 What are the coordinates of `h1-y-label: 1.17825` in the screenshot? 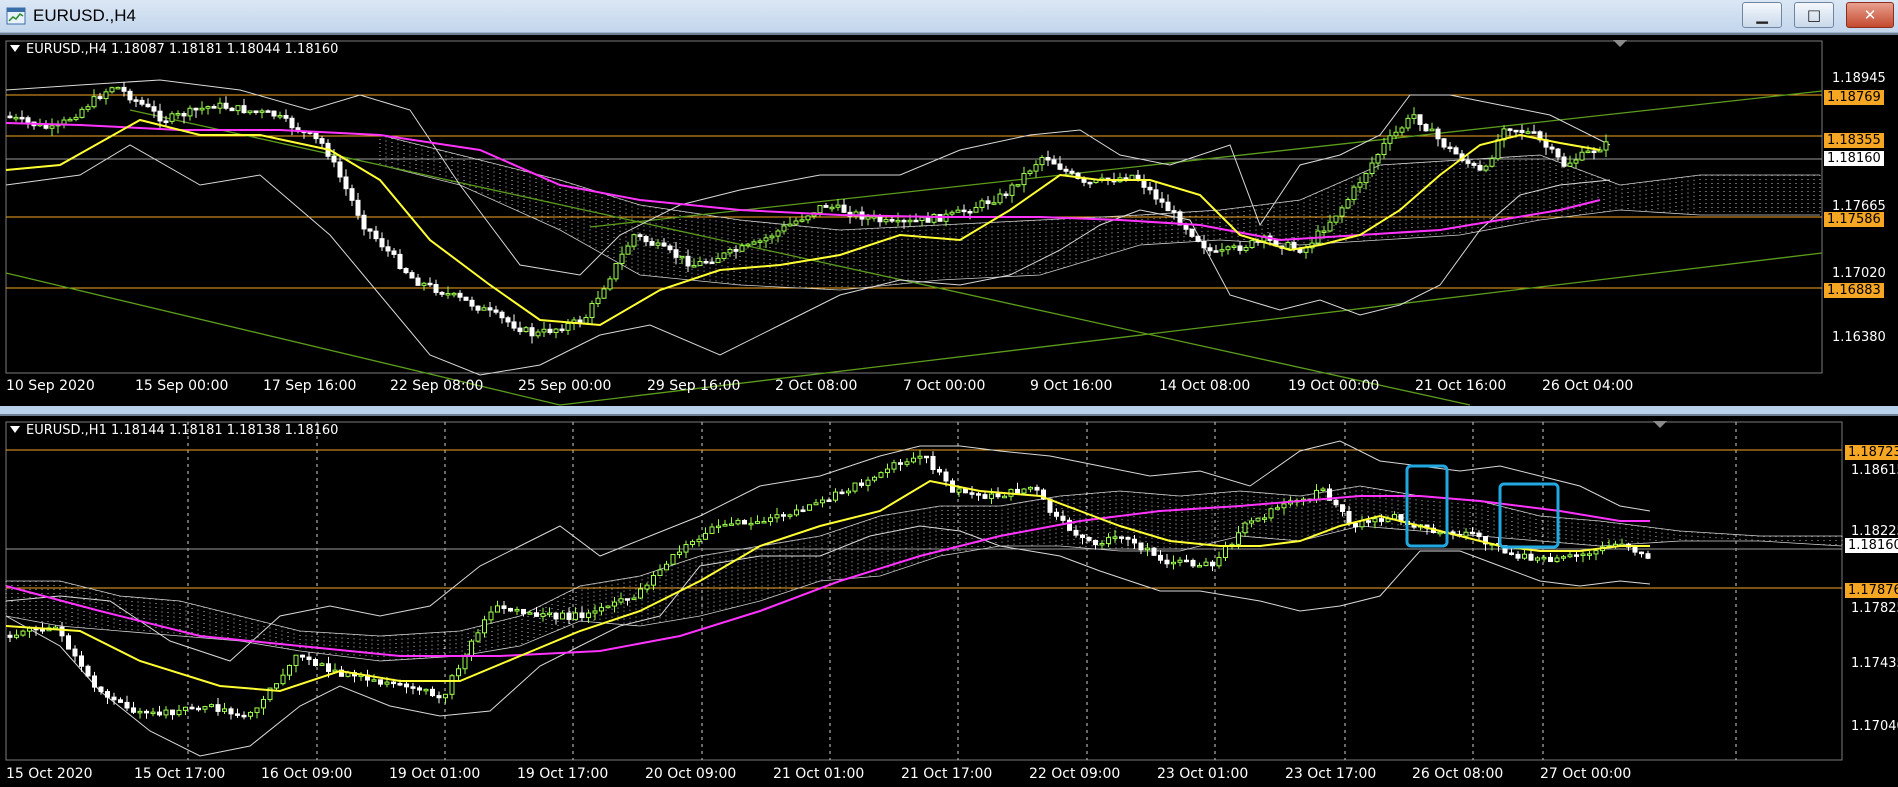 It's located at (1874, 608).